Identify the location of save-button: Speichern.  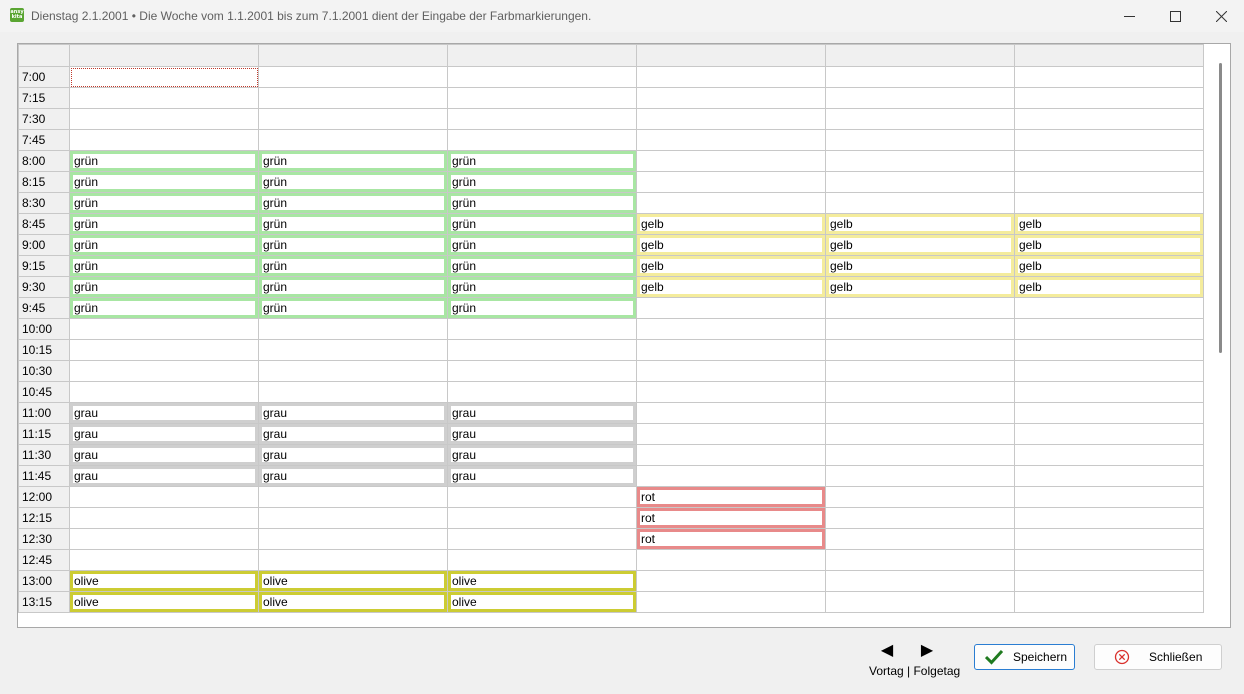
(1024, 657).